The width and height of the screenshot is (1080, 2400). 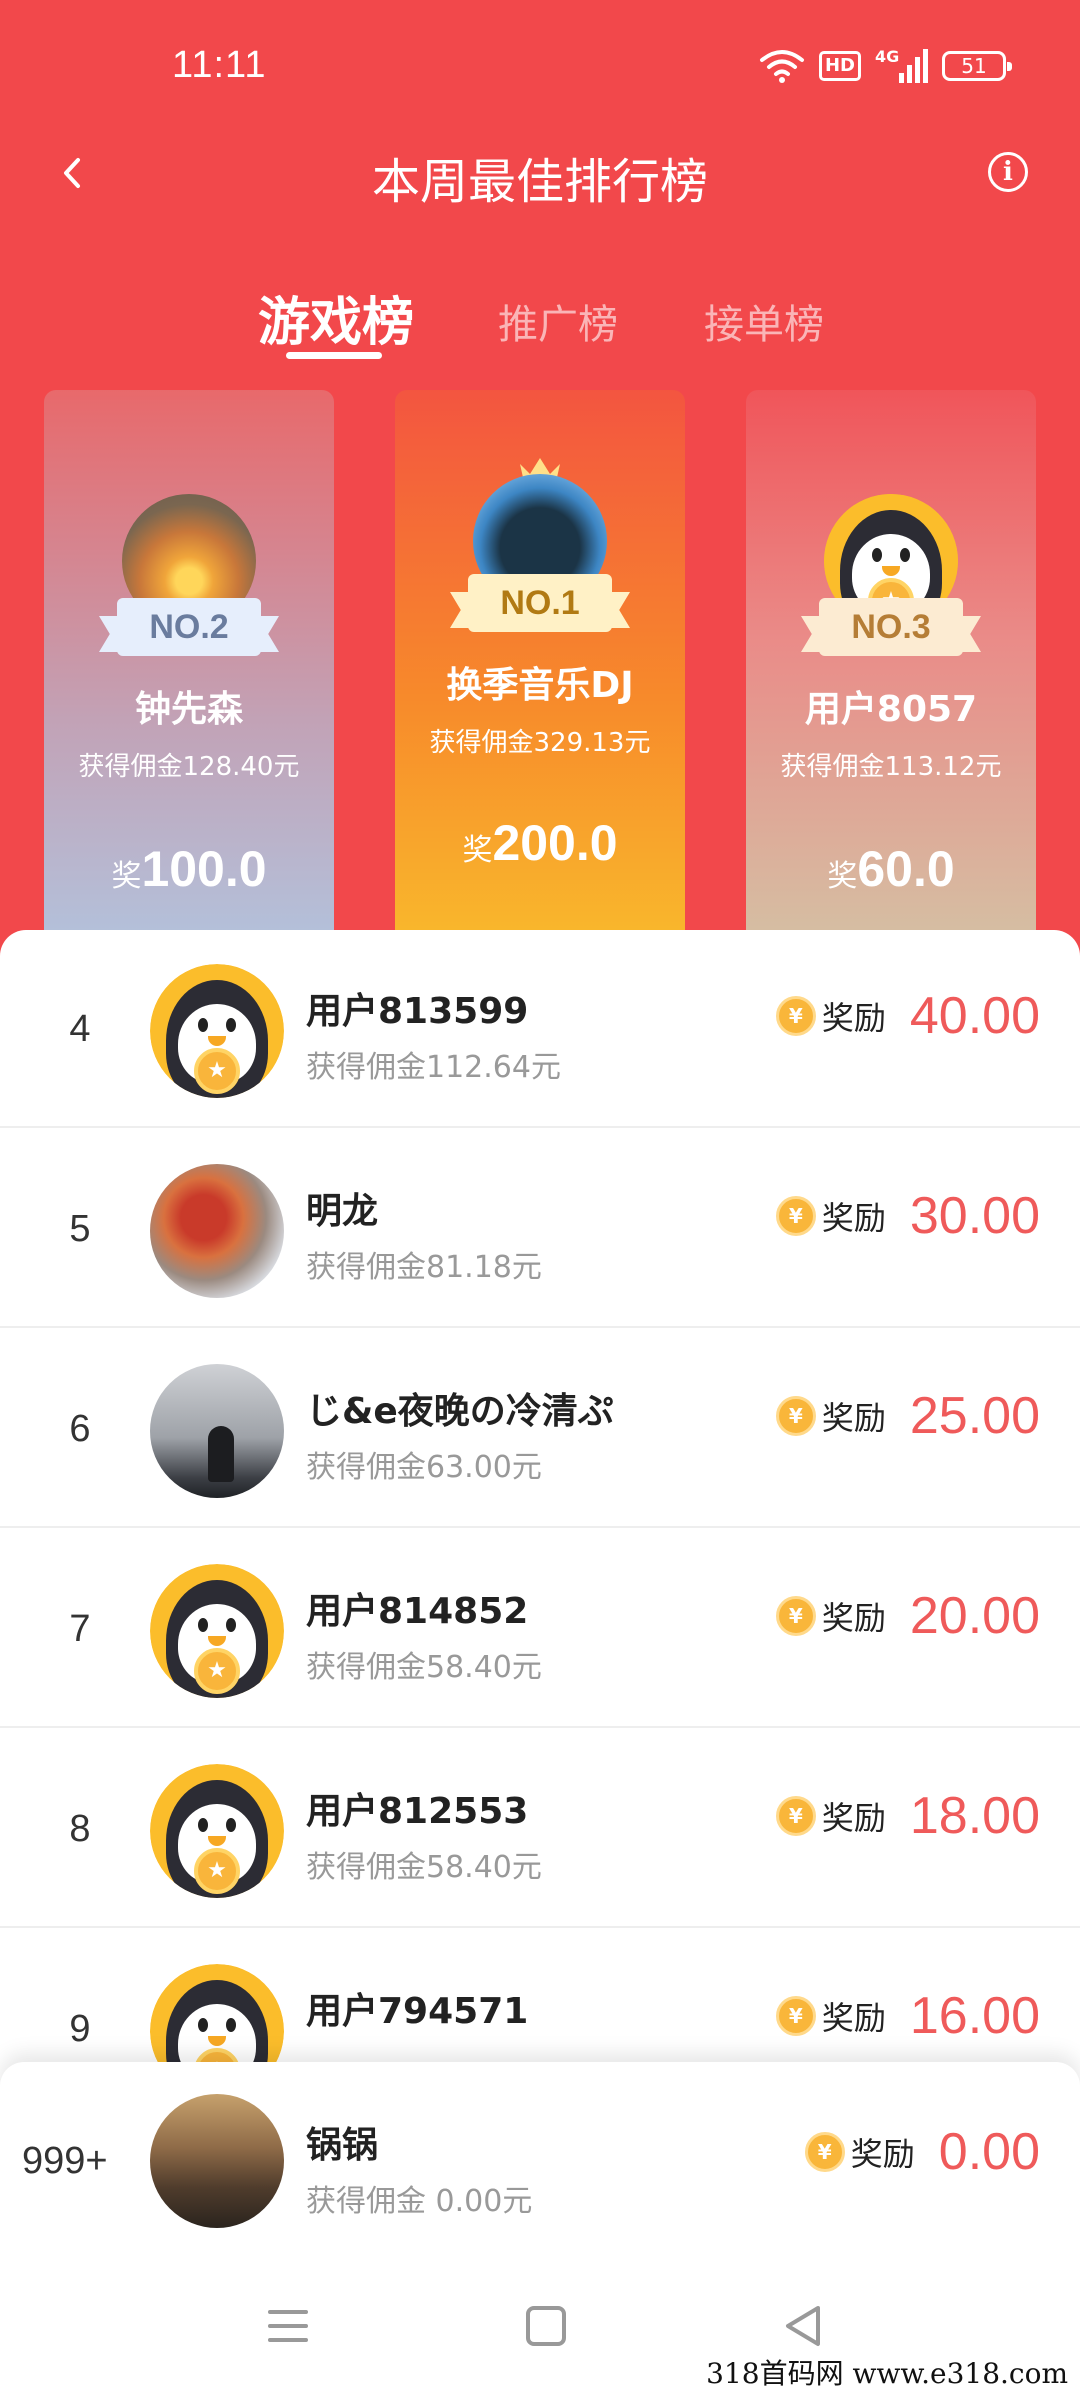 I want to click on menu-icon, so click(x=288, y=2326).